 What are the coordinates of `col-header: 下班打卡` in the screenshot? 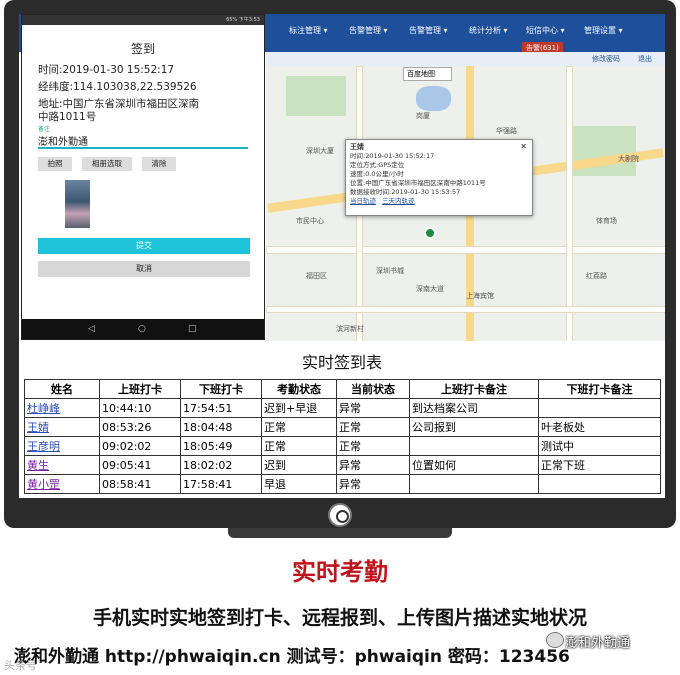 It's located at (221, 389).